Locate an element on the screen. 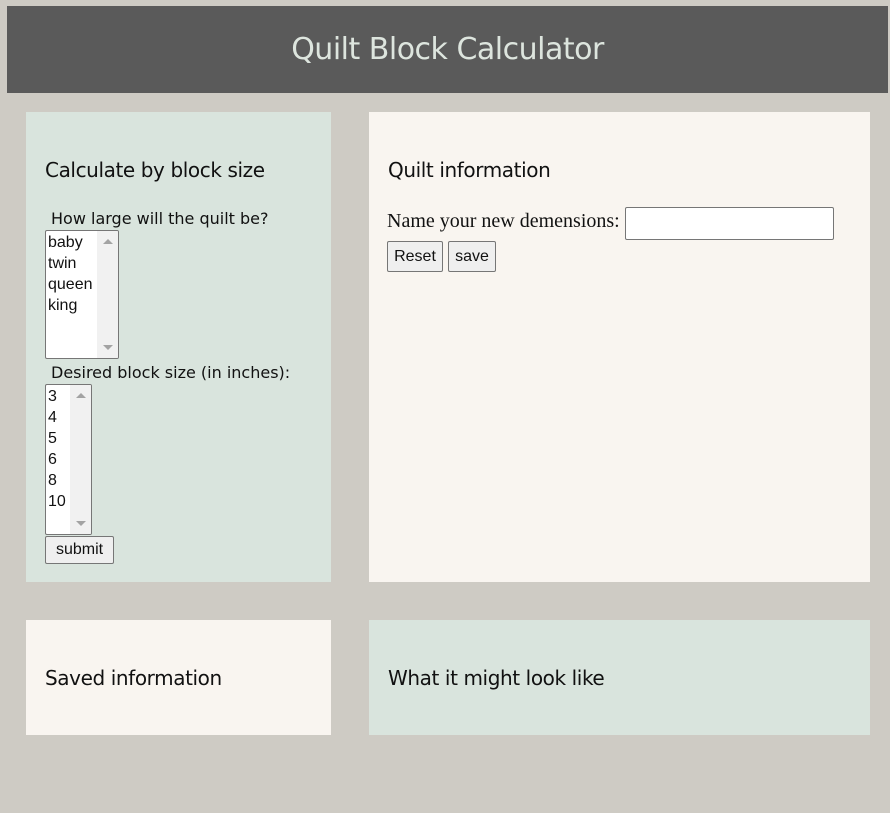  block-size-listbox: 3 4 5 6 8 10 is located at coordinates (68, 459).